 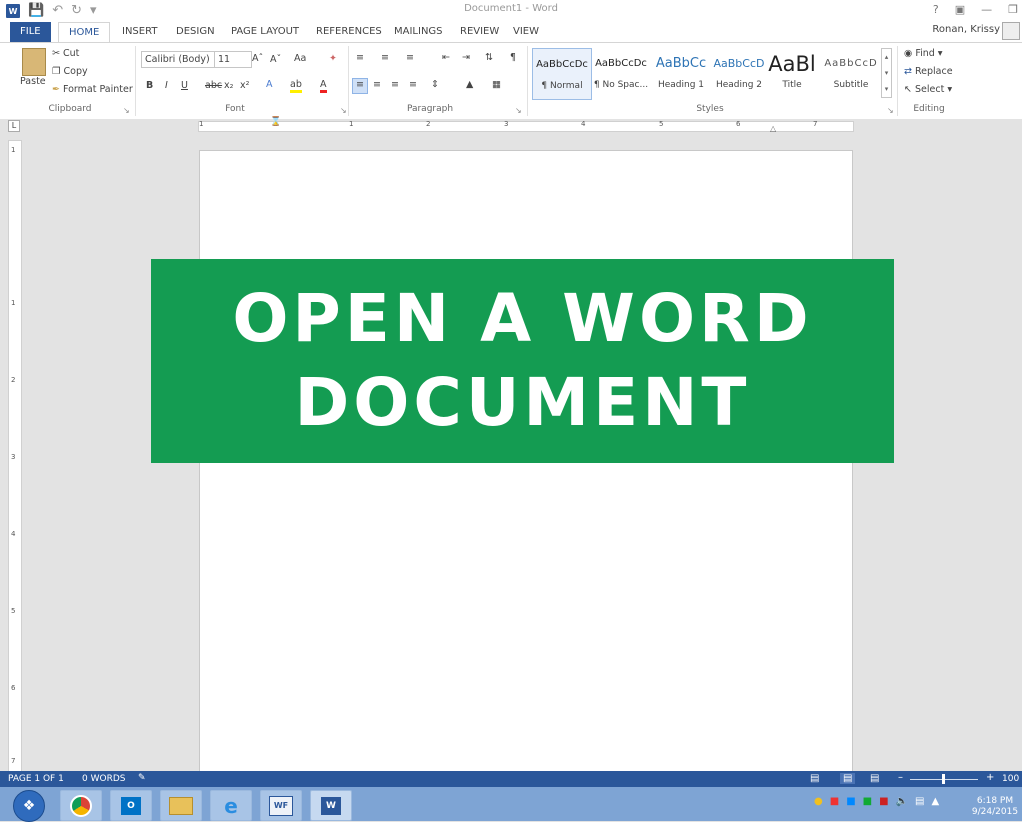 What do you see at coordinates (296, 86) in the screenshot?
I see `highlight-icon: ab` at bounding box center [296, 86].